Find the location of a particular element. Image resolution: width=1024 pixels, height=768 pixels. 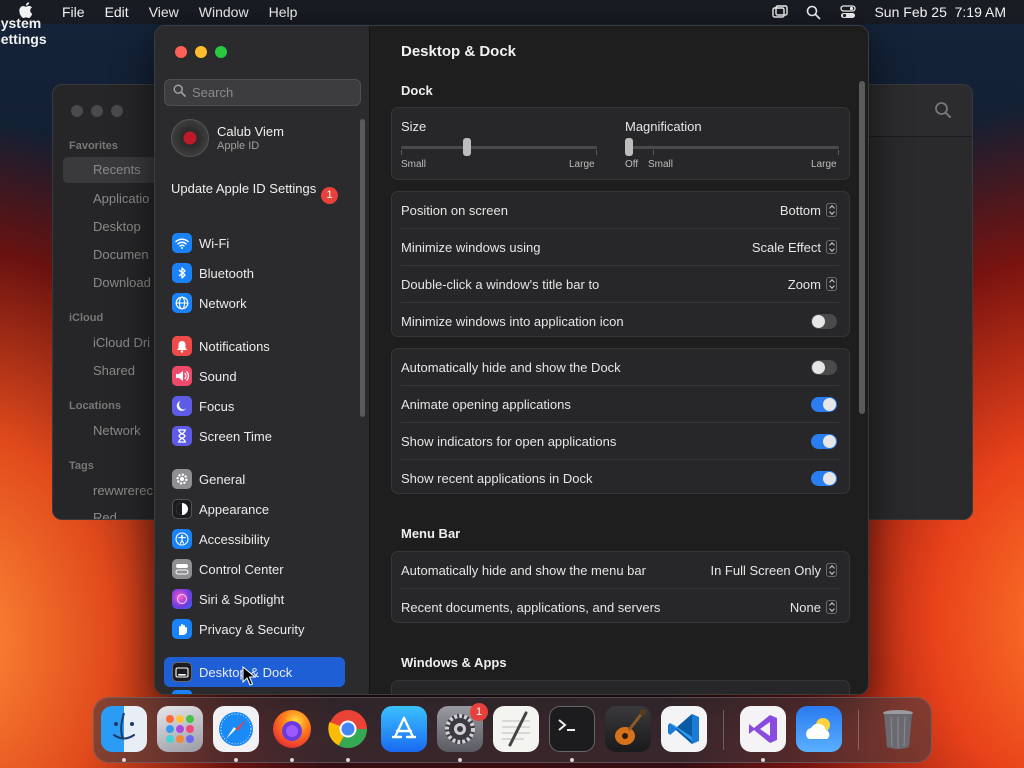

auto-hide-dock-label: Automatically hide and show the Dock is located at coordinates (511, 367).